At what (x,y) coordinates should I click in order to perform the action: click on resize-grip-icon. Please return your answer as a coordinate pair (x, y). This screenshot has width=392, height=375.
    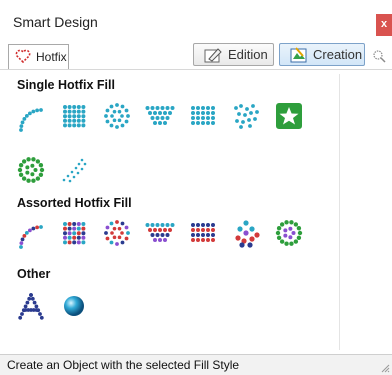
    Looking at the image, I should click on (385, 368).